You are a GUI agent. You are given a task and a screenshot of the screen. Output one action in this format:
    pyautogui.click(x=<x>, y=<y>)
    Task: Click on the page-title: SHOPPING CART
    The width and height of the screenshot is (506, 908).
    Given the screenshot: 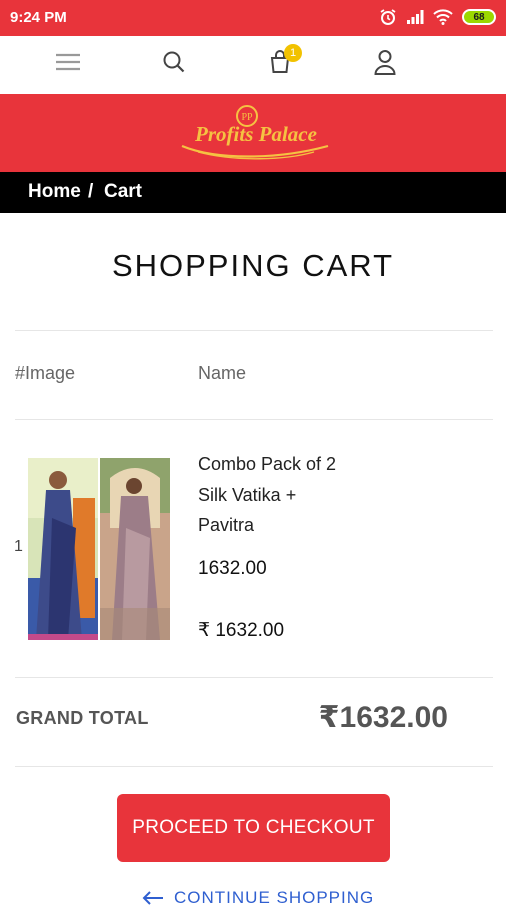 What is the action you would take?
    pyautogui.click(x=253, y=265)
    